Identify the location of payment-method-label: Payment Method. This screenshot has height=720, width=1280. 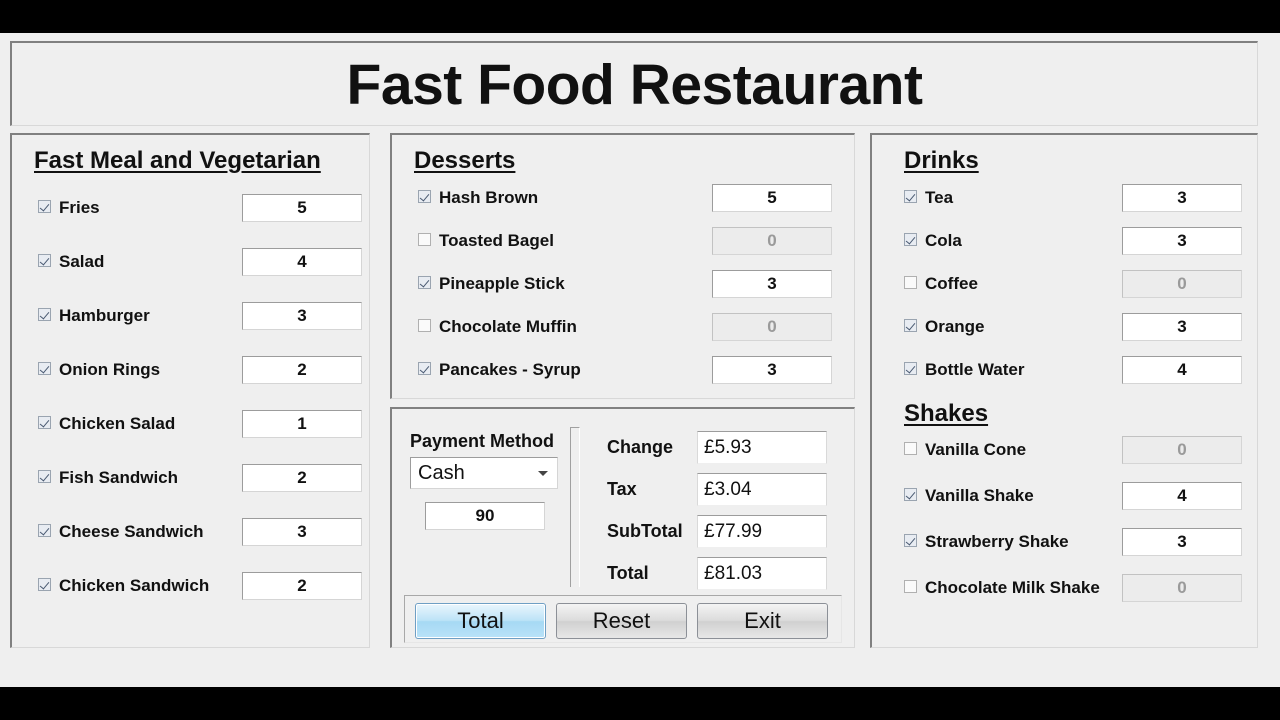
(482, 441).